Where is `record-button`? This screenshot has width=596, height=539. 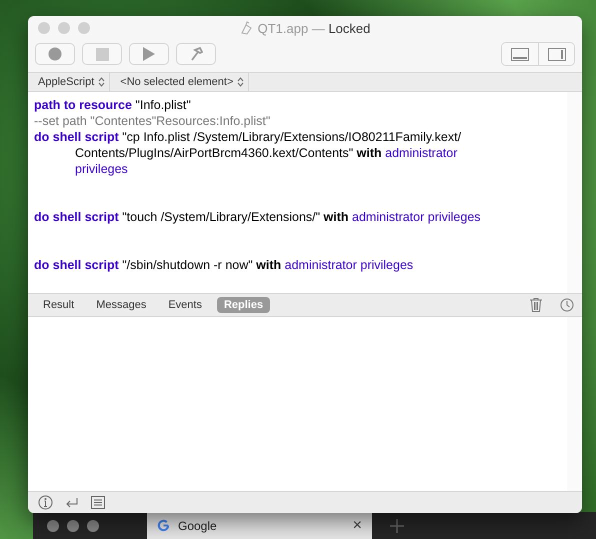 record-button is located at coordinates (55, 54).